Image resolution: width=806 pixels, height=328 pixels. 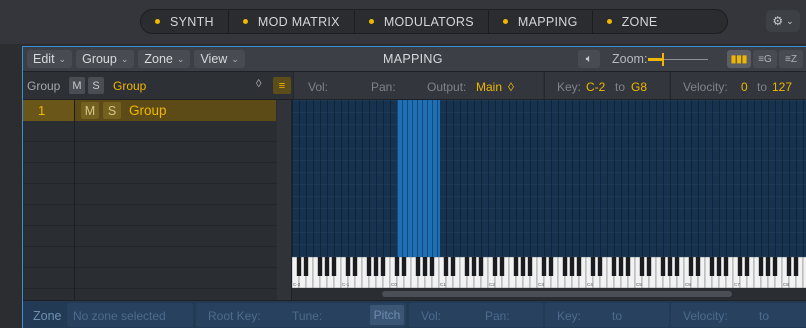 I want to click on piano-keyboard: C-2 C-1 C0 C1 C2 C3 C4 C5 C6 C7 C8, so click(x=549, y=272).